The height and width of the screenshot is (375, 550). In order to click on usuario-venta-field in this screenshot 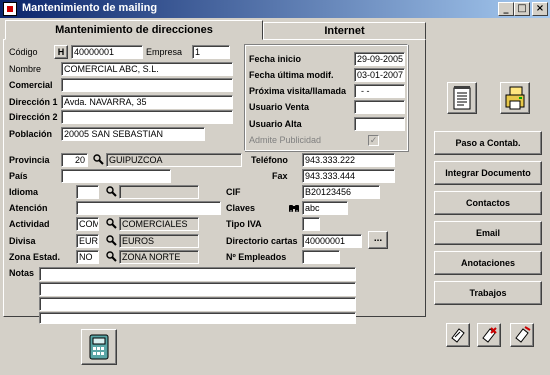, I will do `click(379, 107)`.